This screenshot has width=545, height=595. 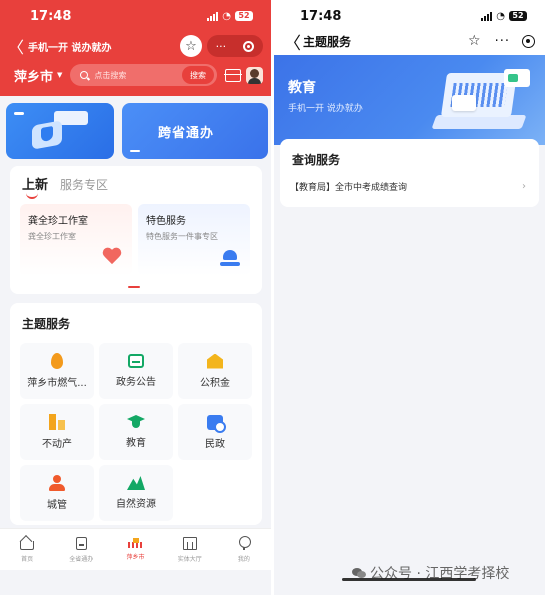 I want to click on urban-management-icon, so click(x=57, y=483).